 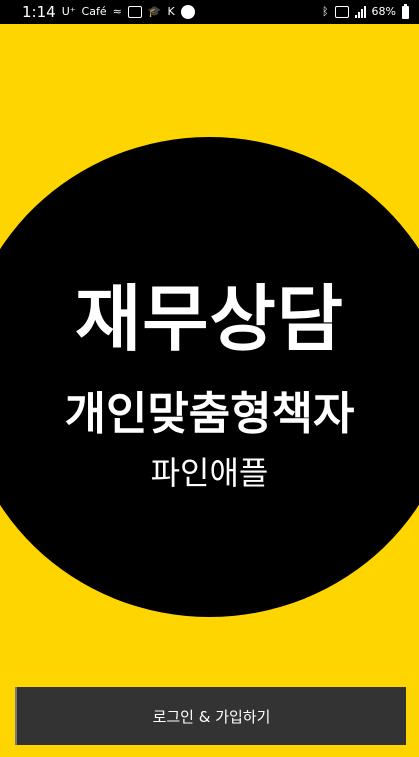 What do you see at coordinates (209, 413) in the screenshot?
I see `title-sub: 개인맞춤형책자` at bounding box center [209, 413].